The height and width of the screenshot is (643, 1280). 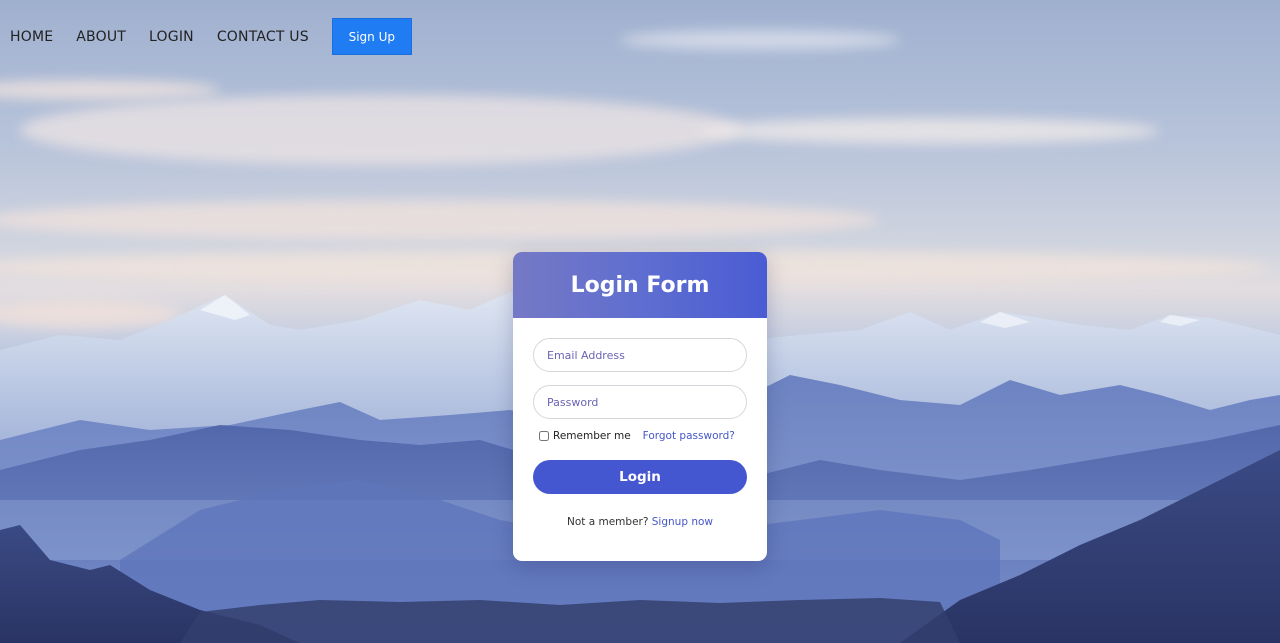 I want to click on login-form-title: Login Form, so click(x=640, y=285).